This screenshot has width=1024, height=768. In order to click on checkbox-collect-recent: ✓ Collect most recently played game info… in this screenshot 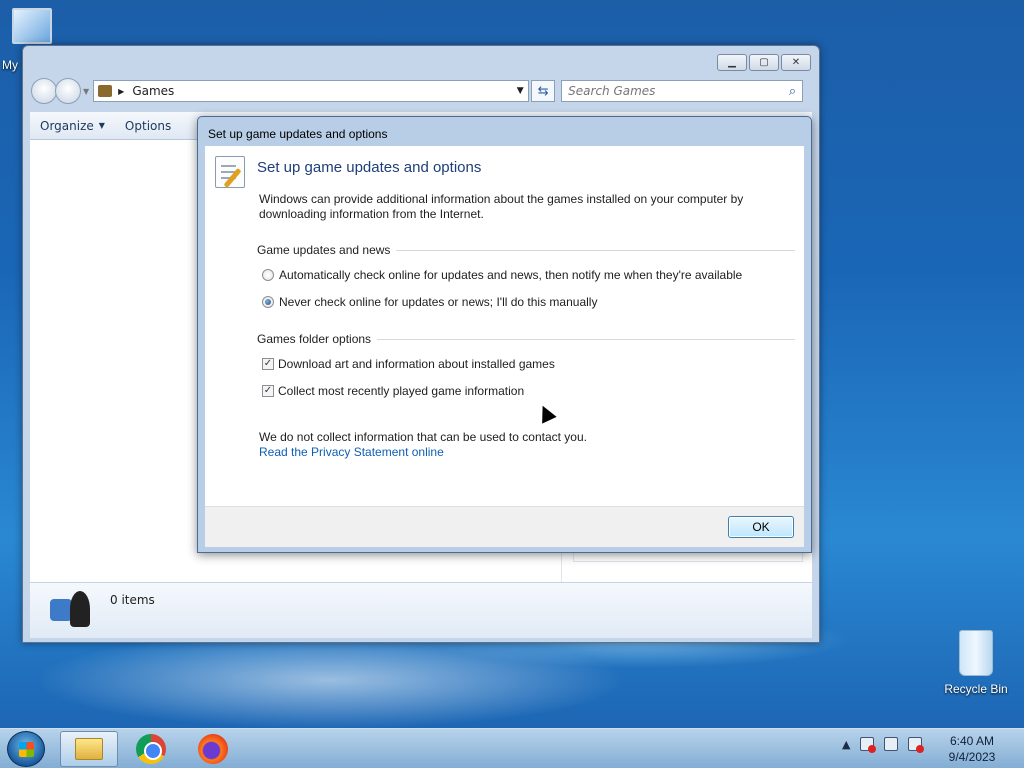, I will do `click(393, 391)`.